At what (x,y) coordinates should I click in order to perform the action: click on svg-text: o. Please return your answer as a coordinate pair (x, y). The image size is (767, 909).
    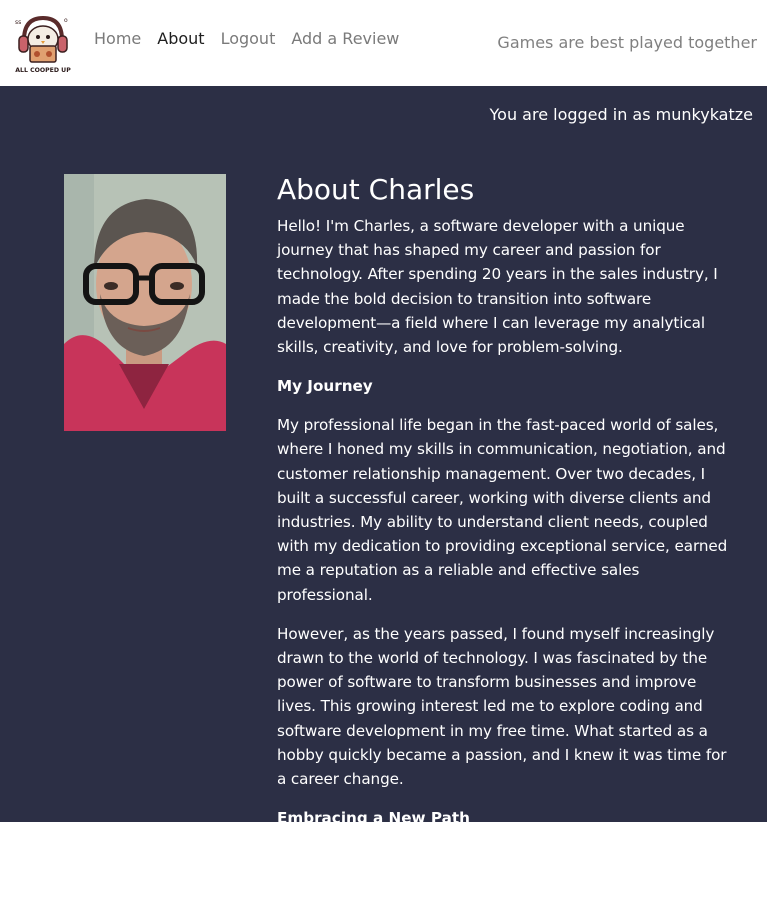
    Looking at the image, I should click on (66, 20).